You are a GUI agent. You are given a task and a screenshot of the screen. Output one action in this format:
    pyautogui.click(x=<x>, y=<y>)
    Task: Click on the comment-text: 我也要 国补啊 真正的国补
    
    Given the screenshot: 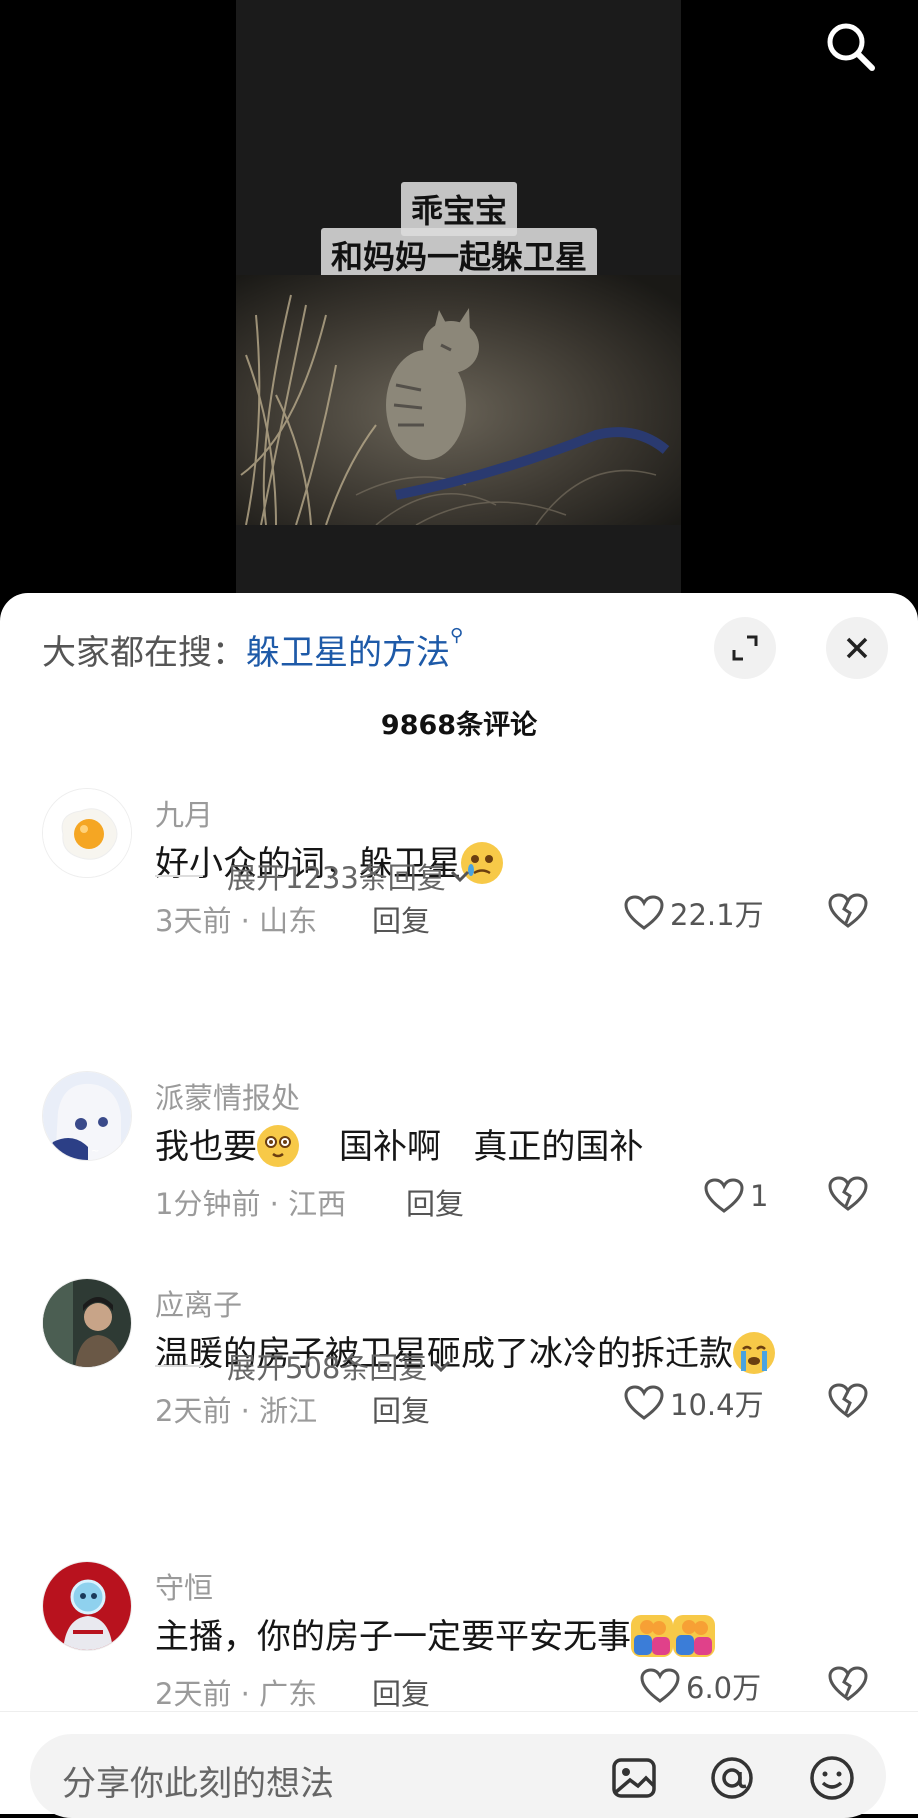 What is the action you would take?
    pyautogui.click(x=399, y=1144)
    